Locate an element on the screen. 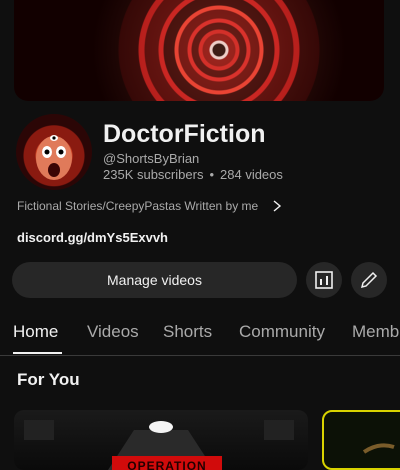  tab-home: Home is located at coordinates (35, 332).